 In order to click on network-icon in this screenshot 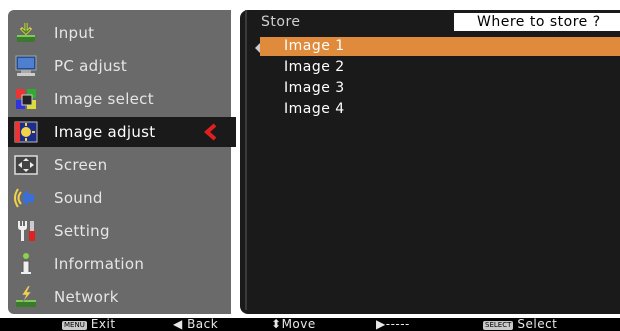, I will do `click(25, 296)`.